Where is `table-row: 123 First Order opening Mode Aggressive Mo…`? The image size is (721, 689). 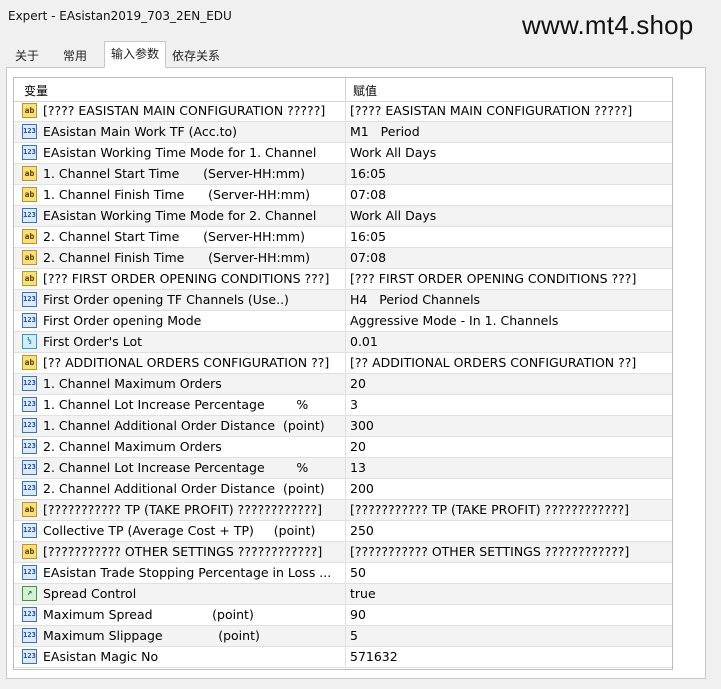 table-row: 123 First Order opening Mode Aggressive Mo… is located at coordinates (343, 321).